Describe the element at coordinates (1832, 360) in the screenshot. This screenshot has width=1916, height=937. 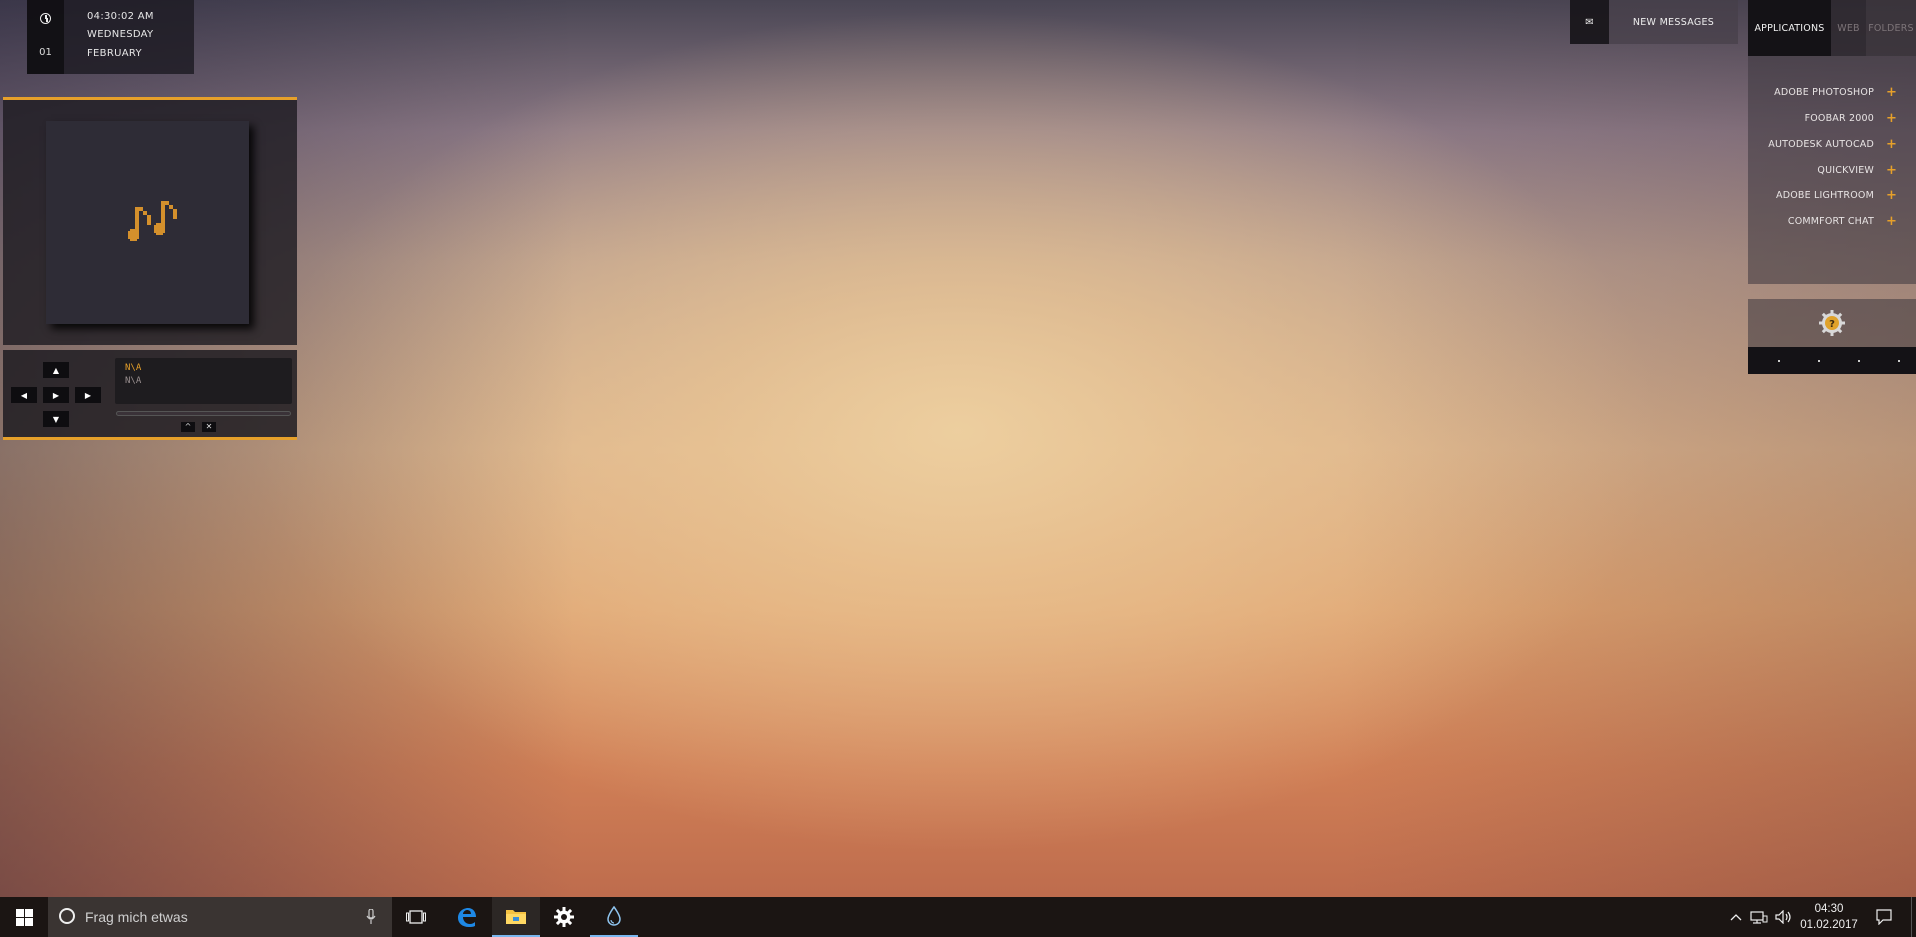
I see `widget-dots-bar` at that location.